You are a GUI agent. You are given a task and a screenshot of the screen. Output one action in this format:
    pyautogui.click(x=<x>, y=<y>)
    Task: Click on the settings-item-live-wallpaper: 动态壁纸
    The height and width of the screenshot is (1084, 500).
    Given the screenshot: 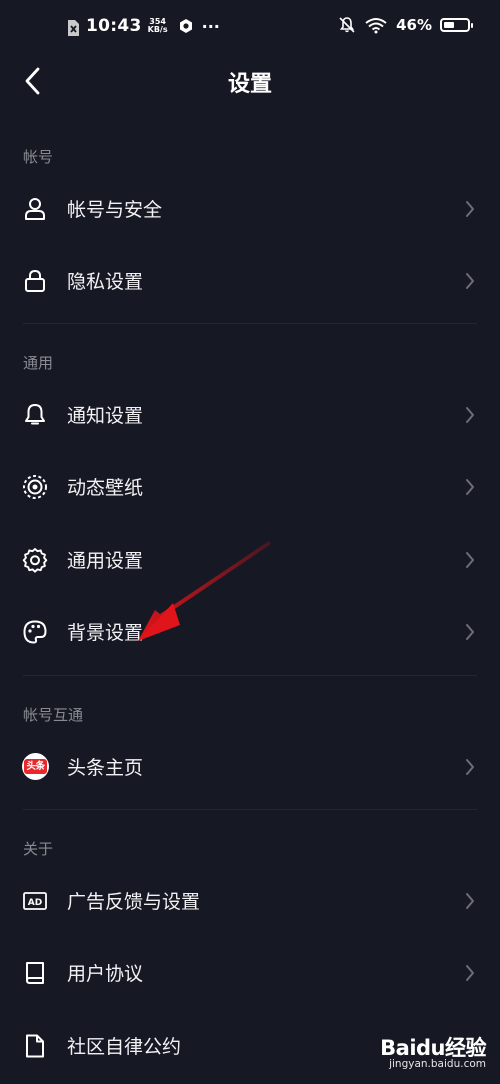 What is the action you would take?
    pyautogui.click(x=250, y=487)
    